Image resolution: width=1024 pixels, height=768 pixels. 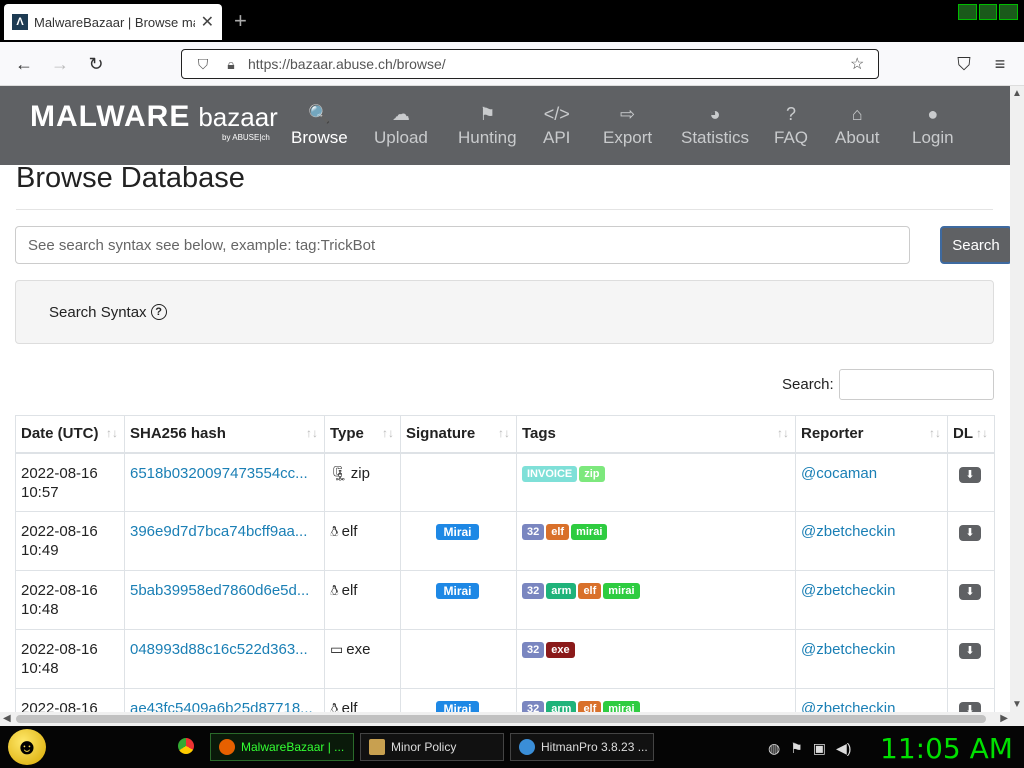 I want to click on site-logo: MALWARE bazaar, so click(x=154, y=117).